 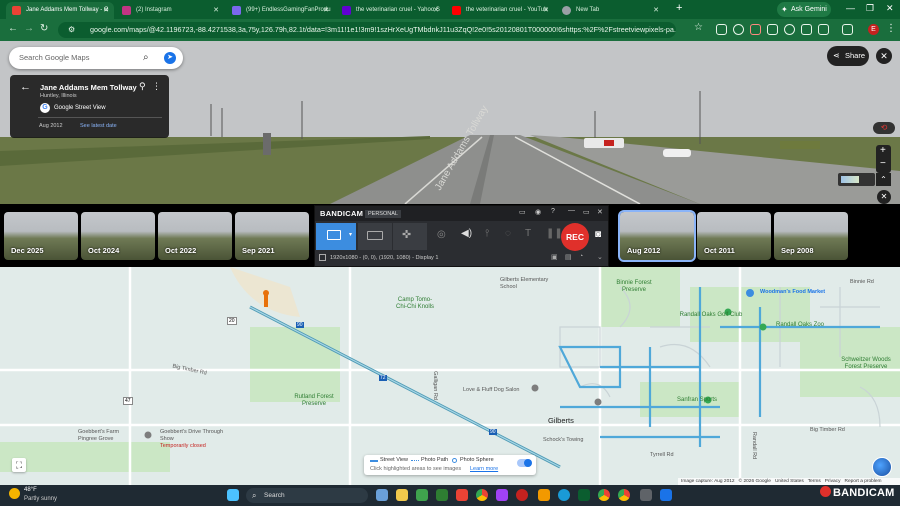 I want to click on speaker-icon: ◀), so click(x=466, y=233).